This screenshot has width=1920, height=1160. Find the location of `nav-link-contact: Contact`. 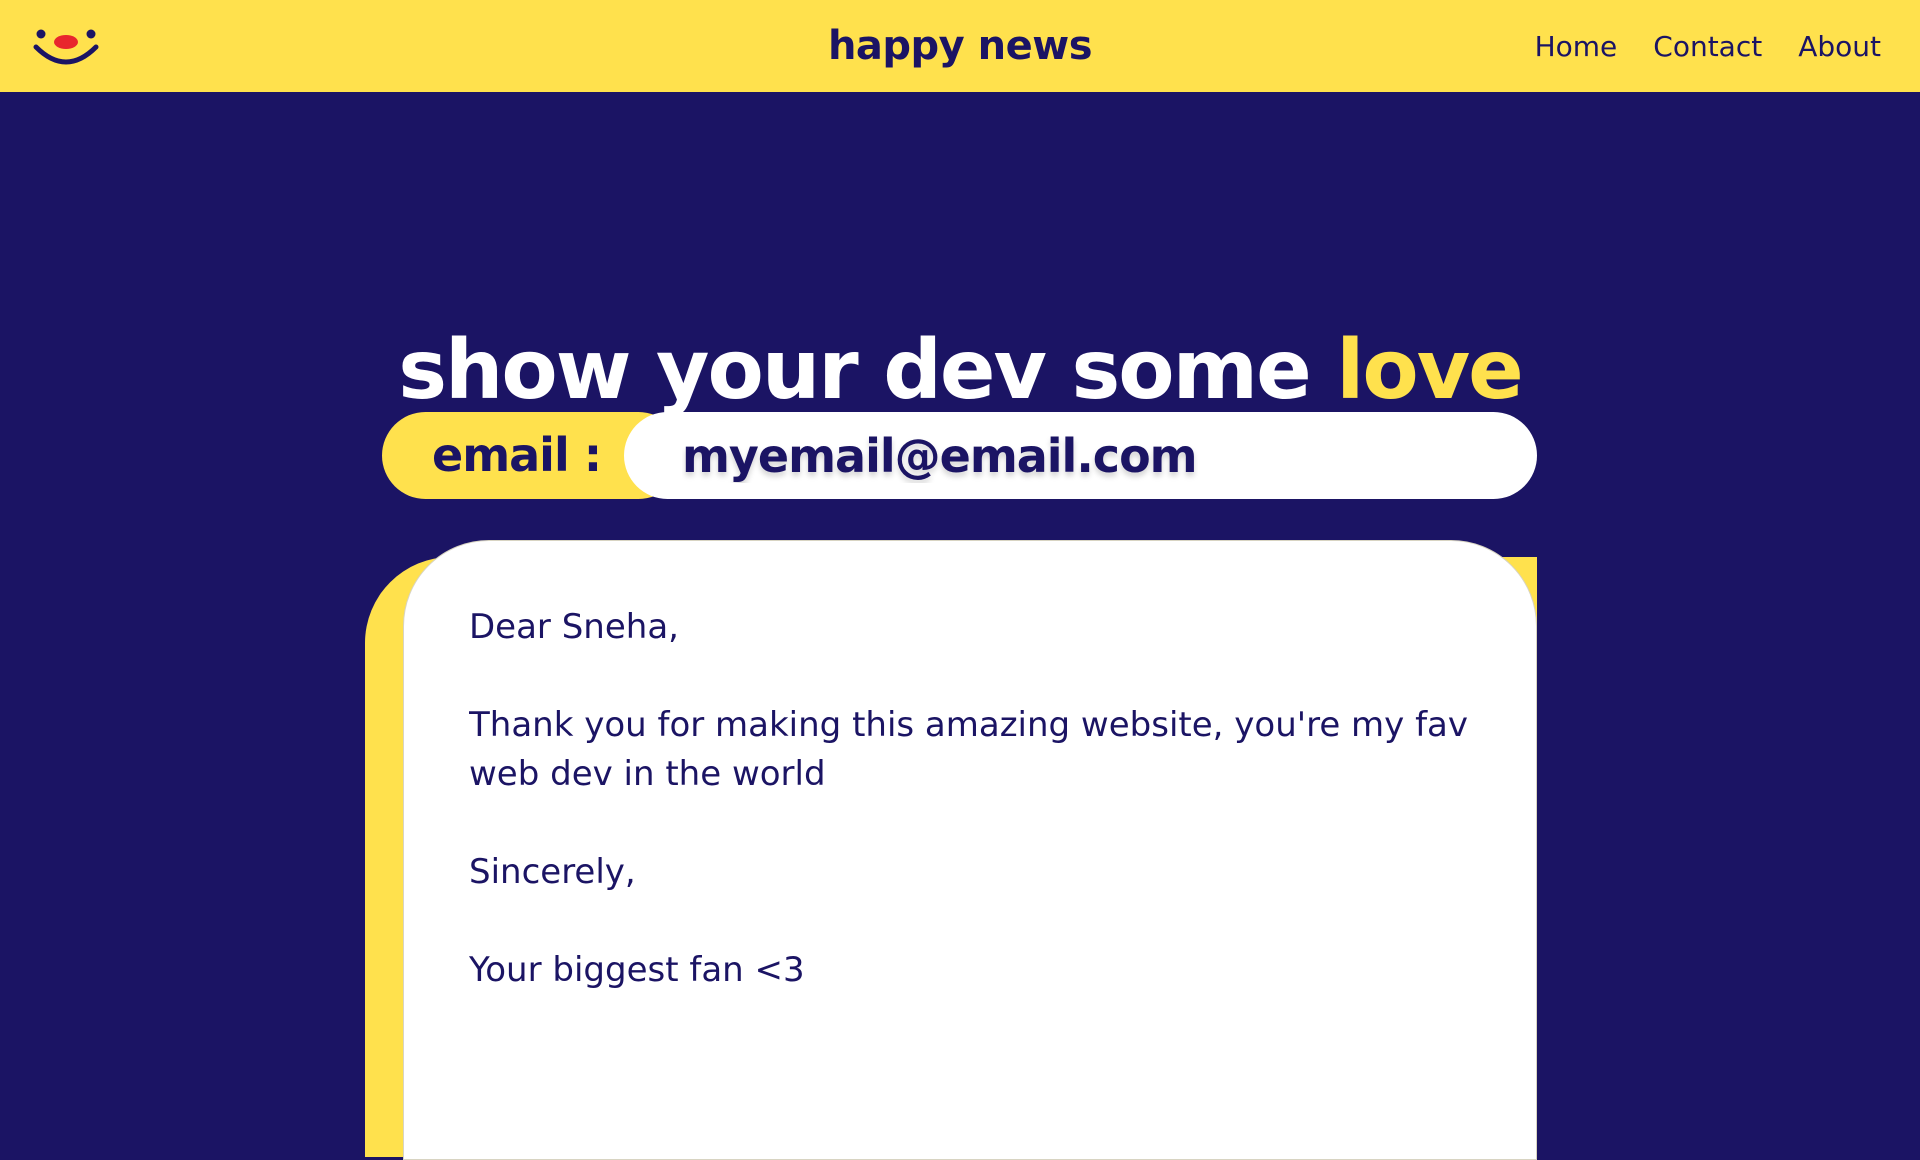

nav-link-contact: Contact is located at coordinates (1707, 47).